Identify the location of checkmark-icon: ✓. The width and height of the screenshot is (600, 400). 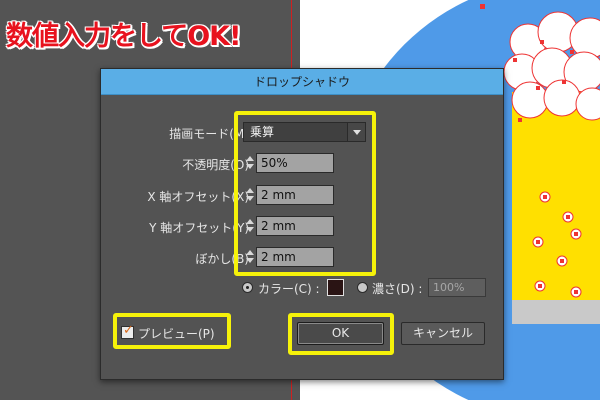
(128, 330).